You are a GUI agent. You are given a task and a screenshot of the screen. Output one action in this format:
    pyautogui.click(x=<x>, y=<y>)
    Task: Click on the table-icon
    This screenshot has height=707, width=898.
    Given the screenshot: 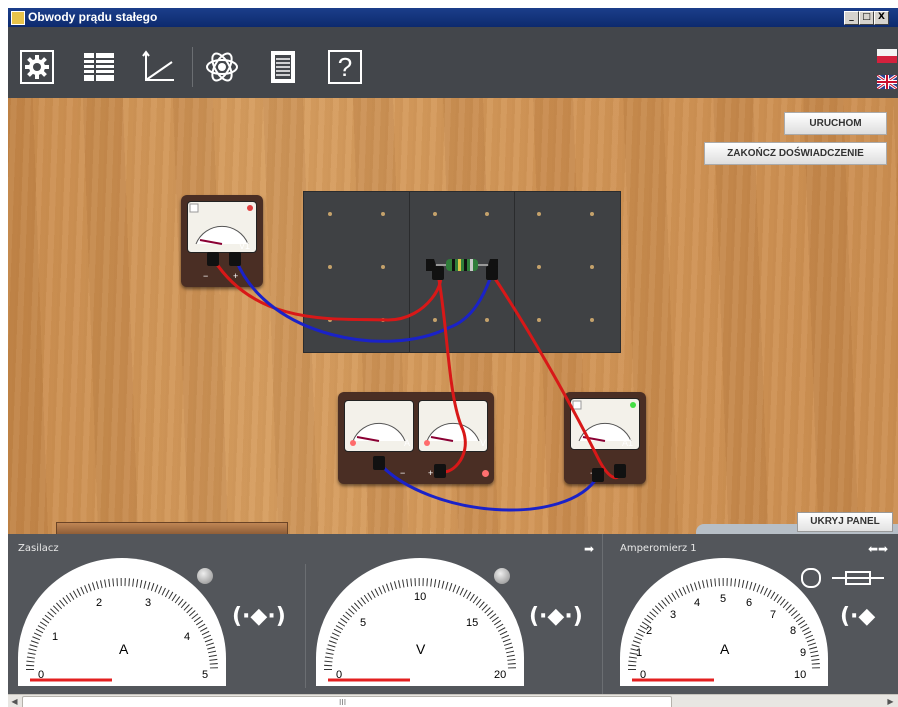 What is the action you would take?
    pyautogui.click(x=99, y=67)
    